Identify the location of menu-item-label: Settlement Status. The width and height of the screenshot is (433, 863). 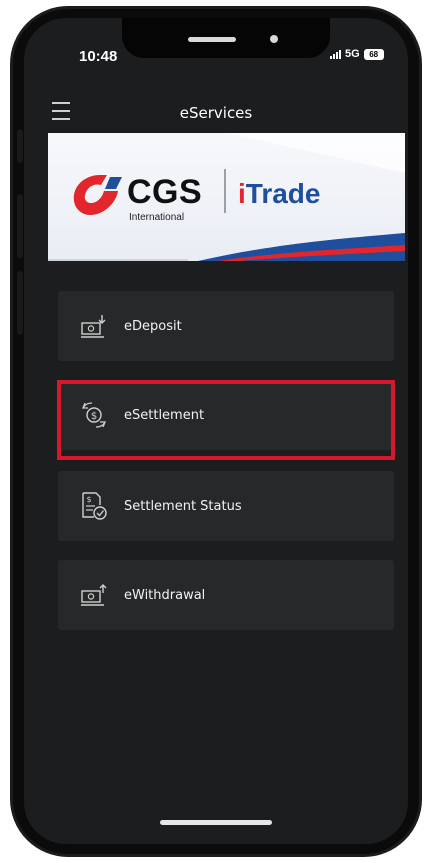
(183, 506).